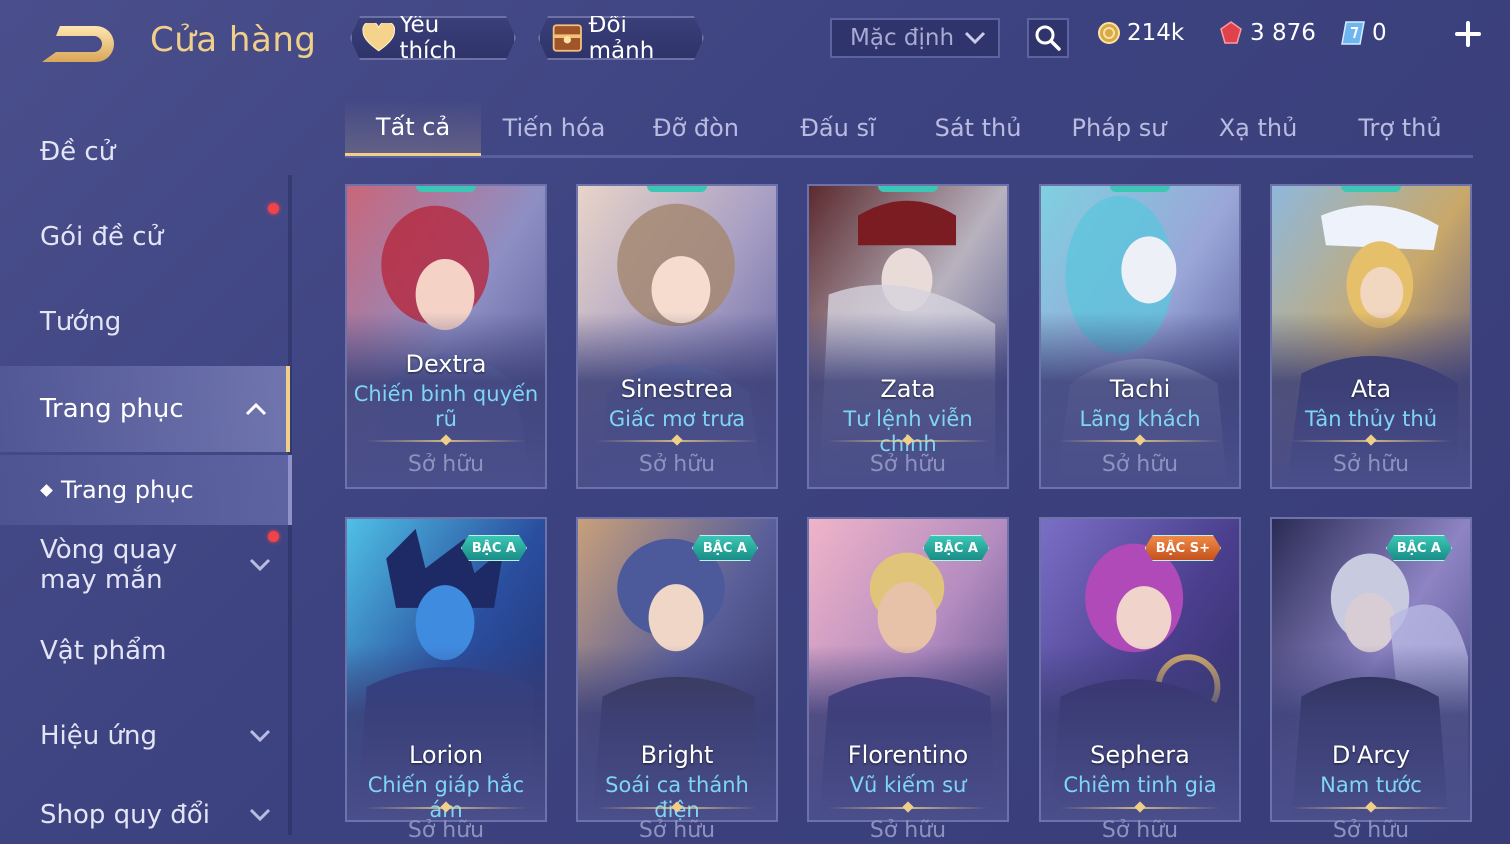 The height and width of the screenshot is (844, 1510). I want to click on tab-assassin: Sát thủ, so click(978, 128).